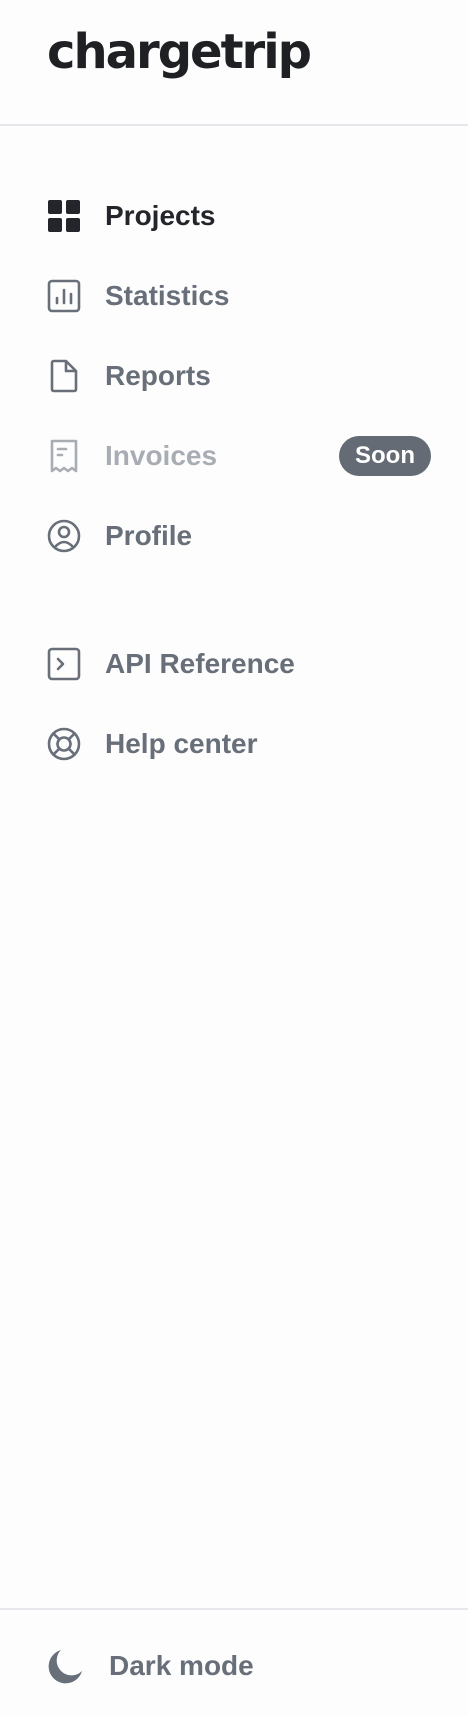  Describe the element at coordinates (200, 663) in the screenshot. I see `sidebar-item-label: API Reference` at that location.